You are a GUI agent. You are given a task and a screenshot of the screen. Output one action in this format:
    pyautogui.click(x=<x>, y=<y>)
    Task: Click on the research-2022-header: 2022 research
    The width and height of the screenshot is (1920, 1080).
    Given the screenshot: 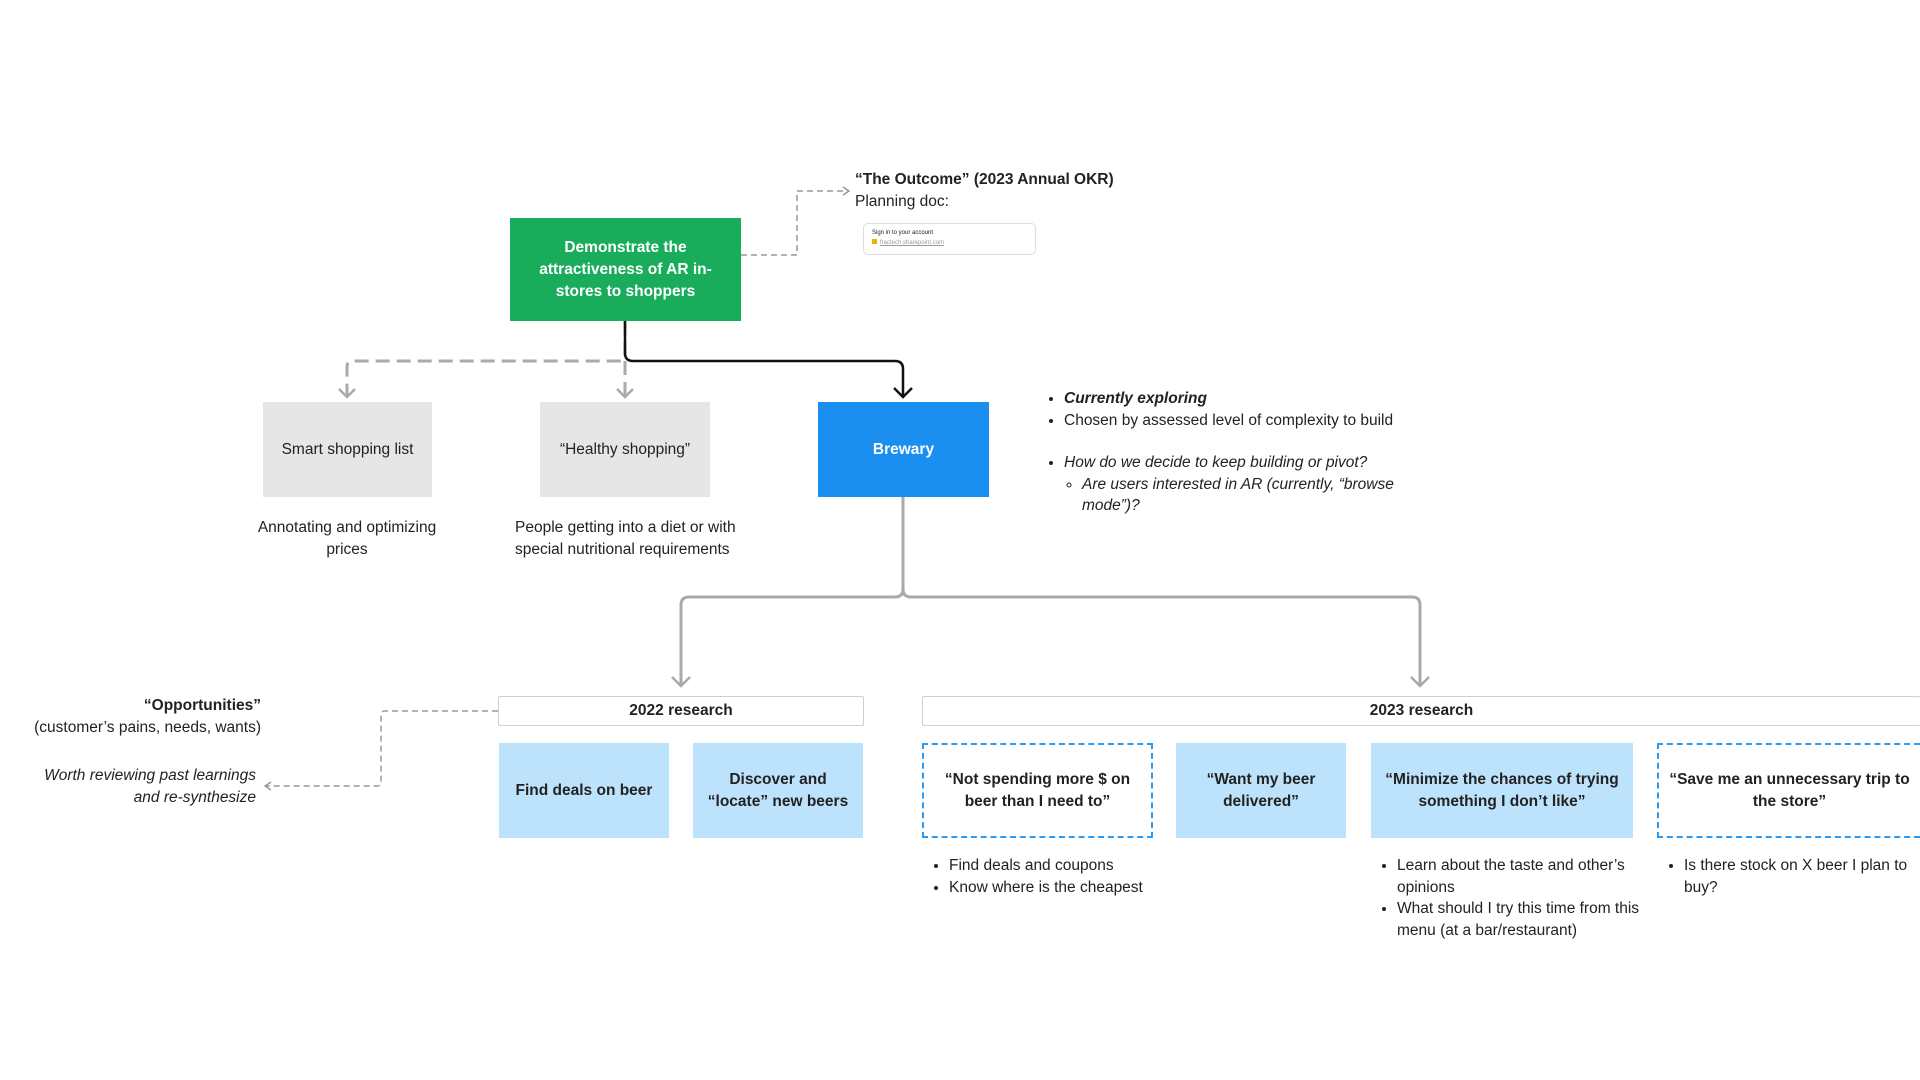 What is the action you would take?
    pyautogui.click(x=681, y=711)
    